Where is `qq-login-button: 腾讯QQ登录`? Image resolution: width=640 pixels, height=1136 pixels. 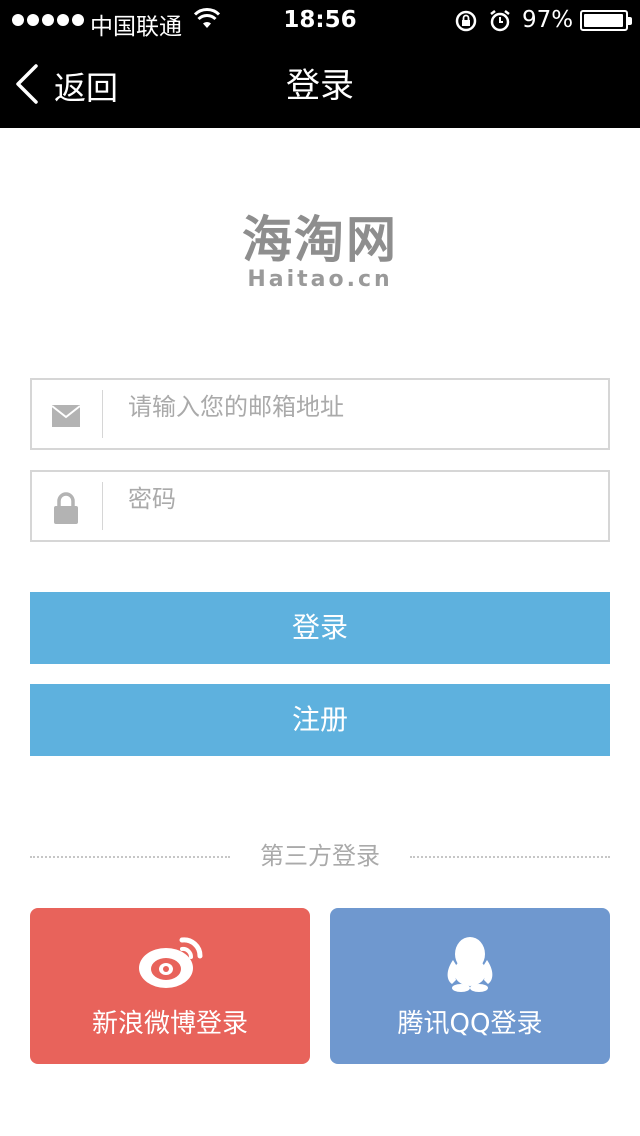 qq-login-button: 腾讯QQ登录 is located at coordinates (470, 986).